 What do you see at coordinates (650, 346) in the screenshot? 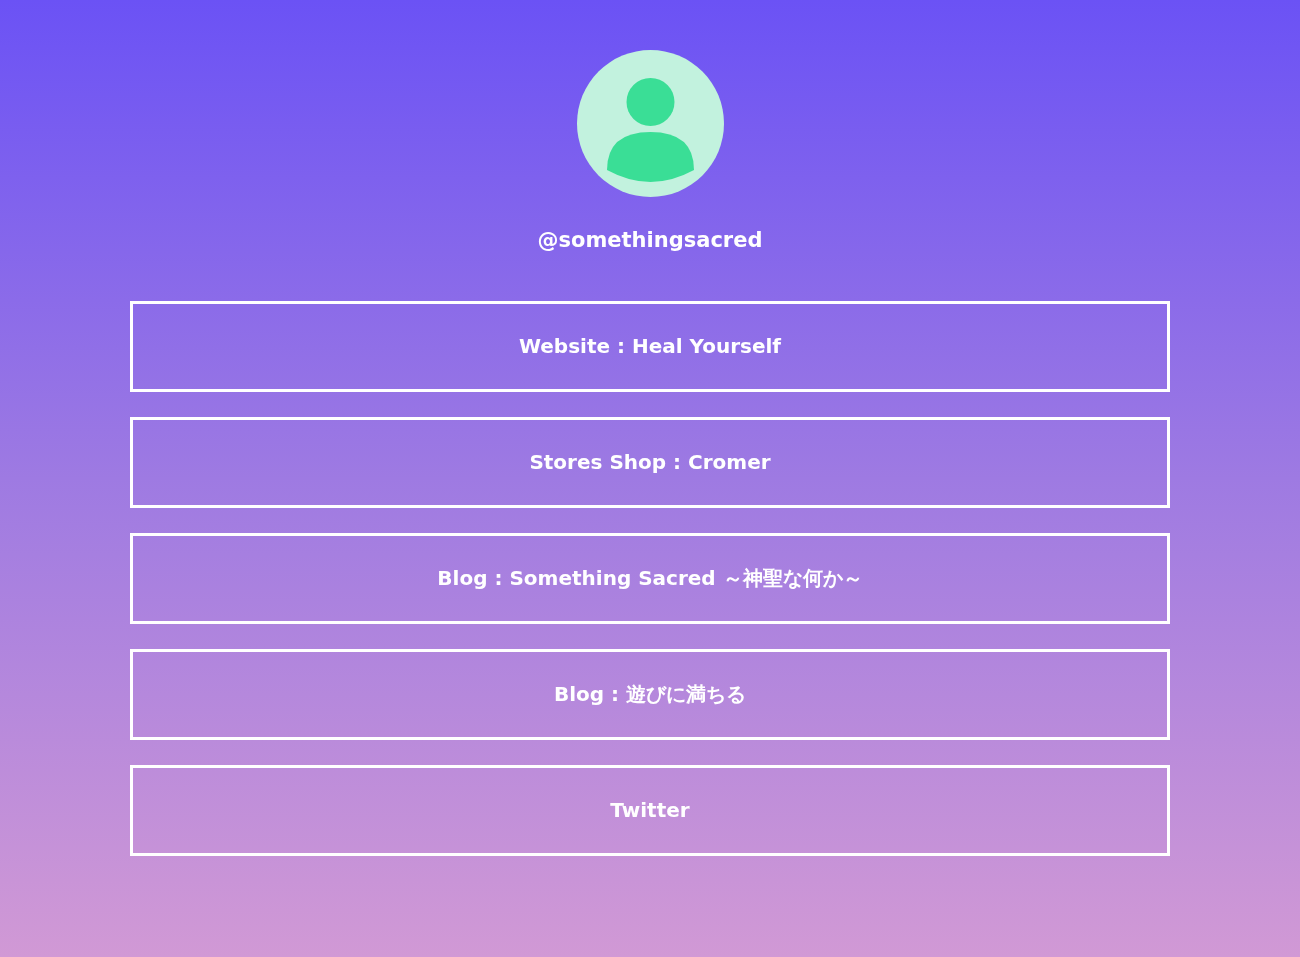
I see `link-button: Website : Heal Yourself` at bounding box center [650, 346].